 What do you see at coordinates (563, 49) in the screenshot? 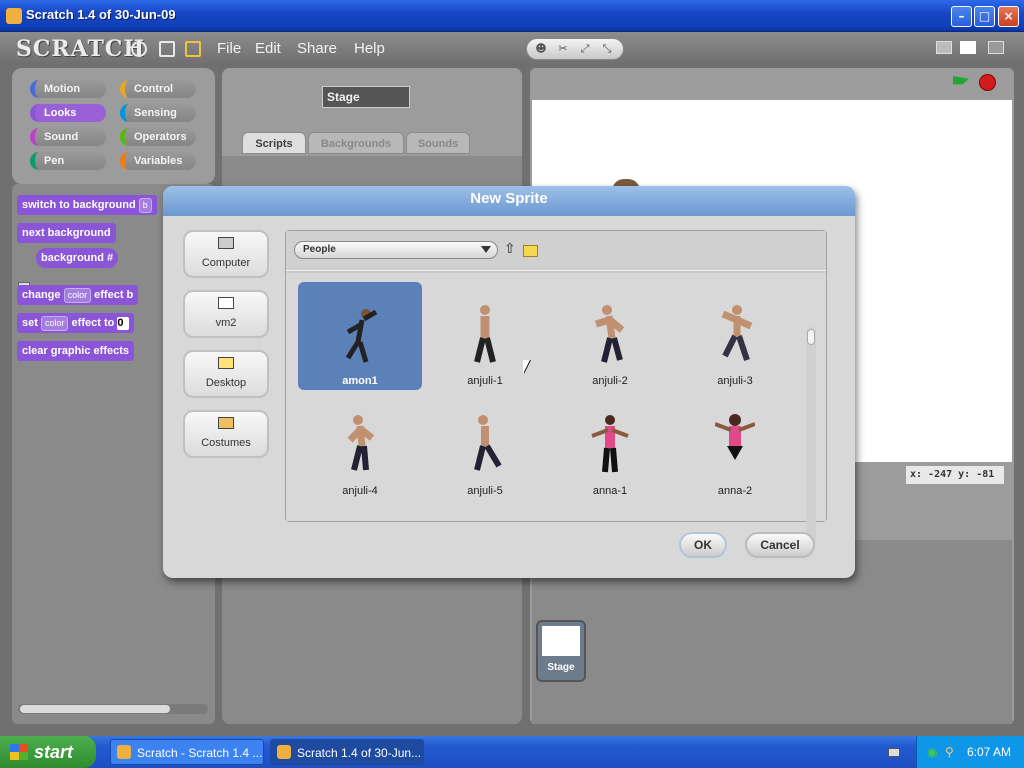
I see `delete-tool-icon: ✂` at bounding box center [563, 49].